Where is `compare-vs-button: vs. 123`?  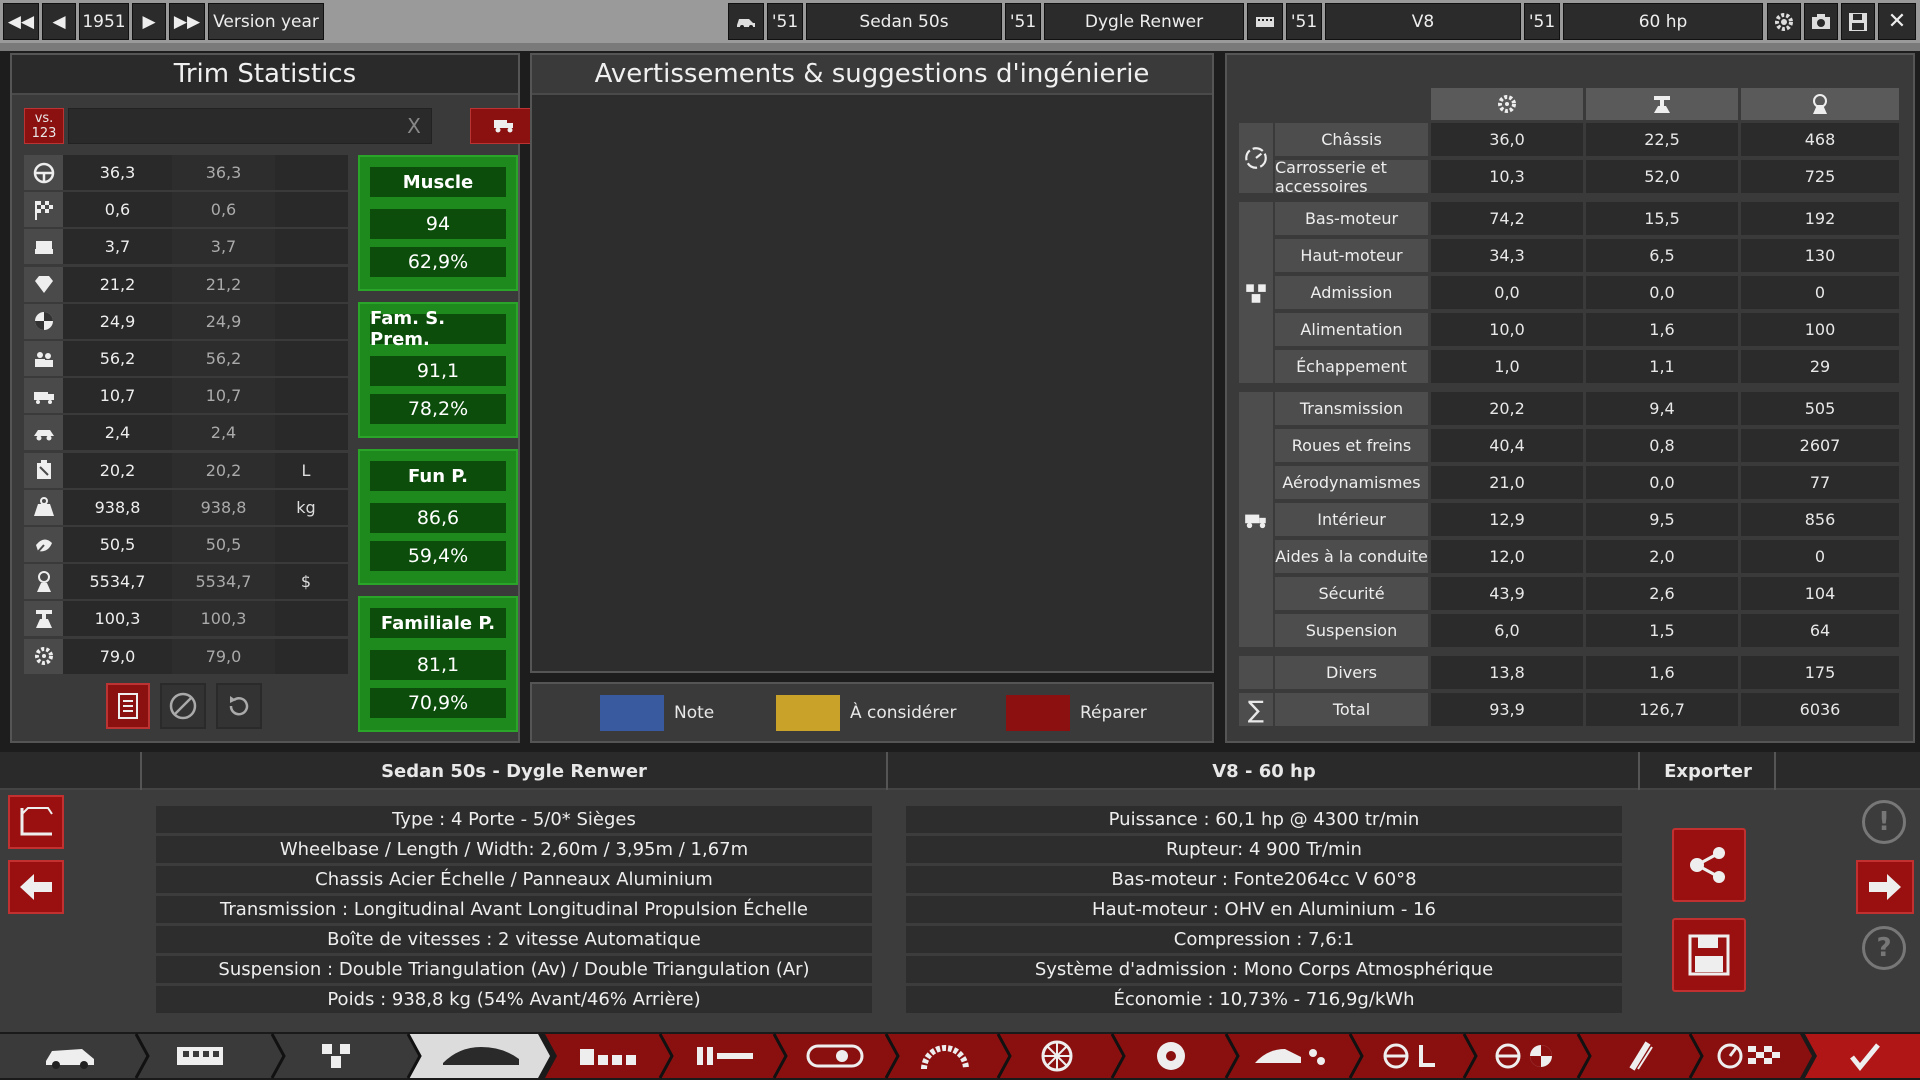 compare-vs-button: vs. 123 is located at coordinates (44, 126).